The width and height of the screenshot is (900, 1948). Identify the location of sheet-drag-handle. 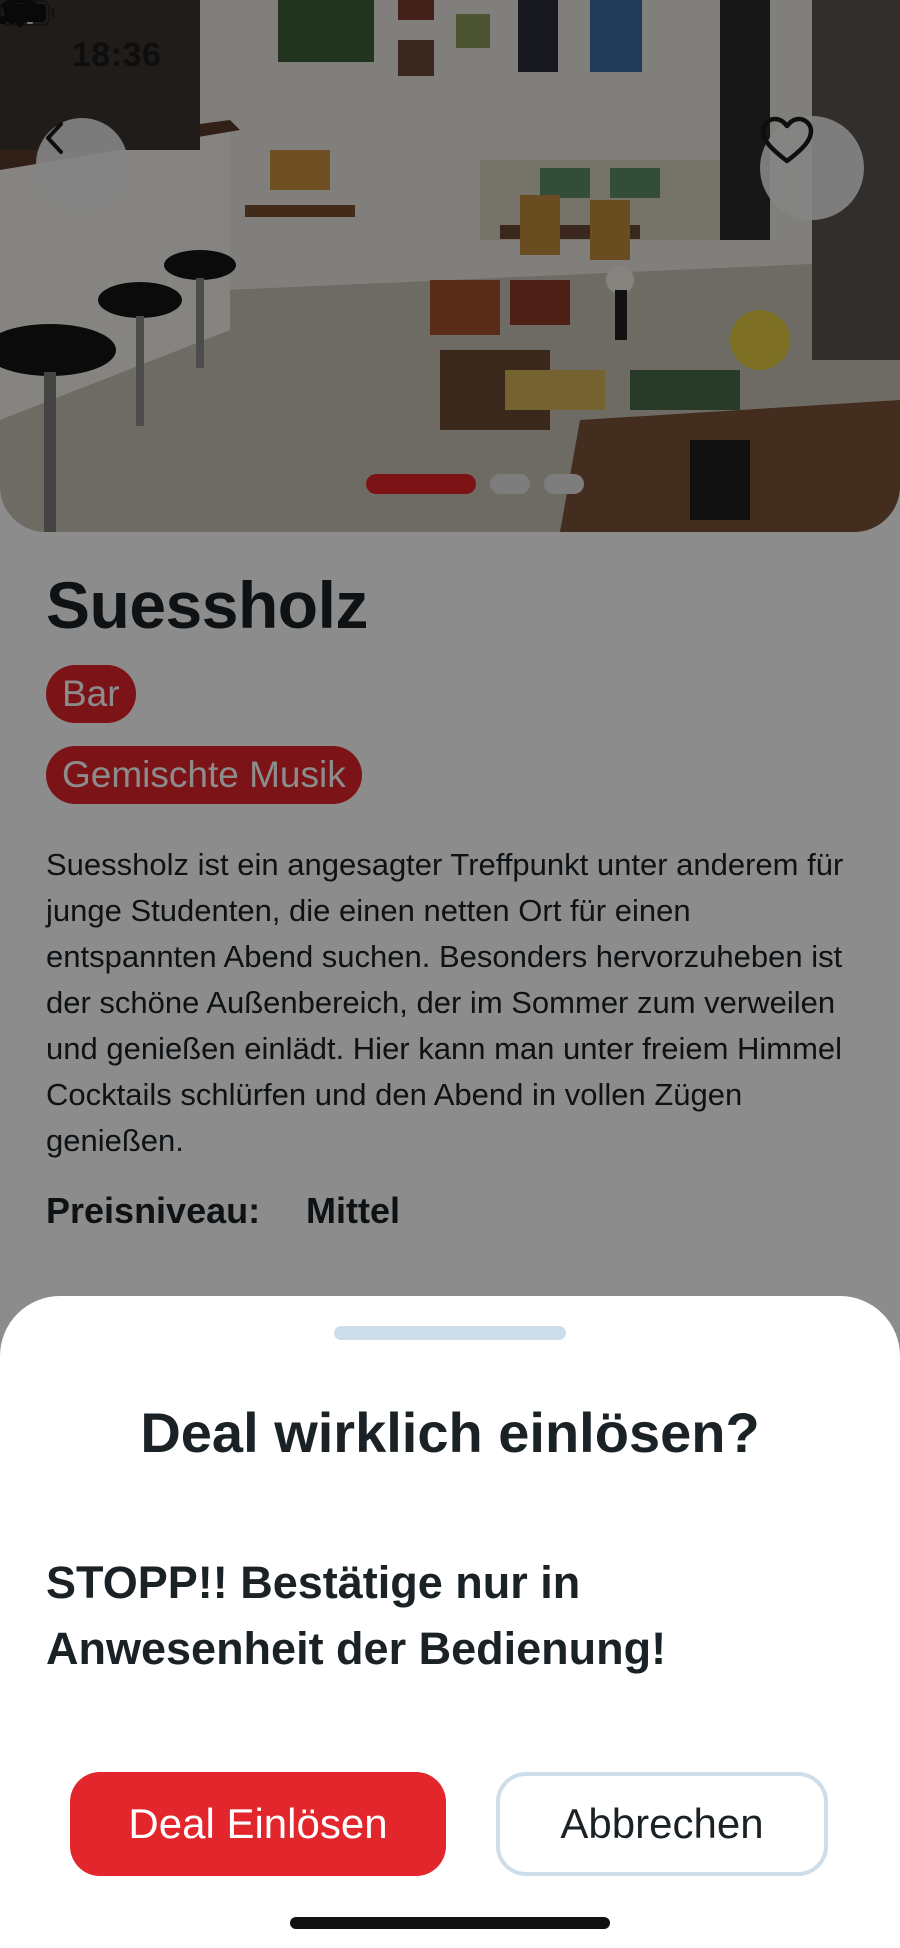
(450, 1333).